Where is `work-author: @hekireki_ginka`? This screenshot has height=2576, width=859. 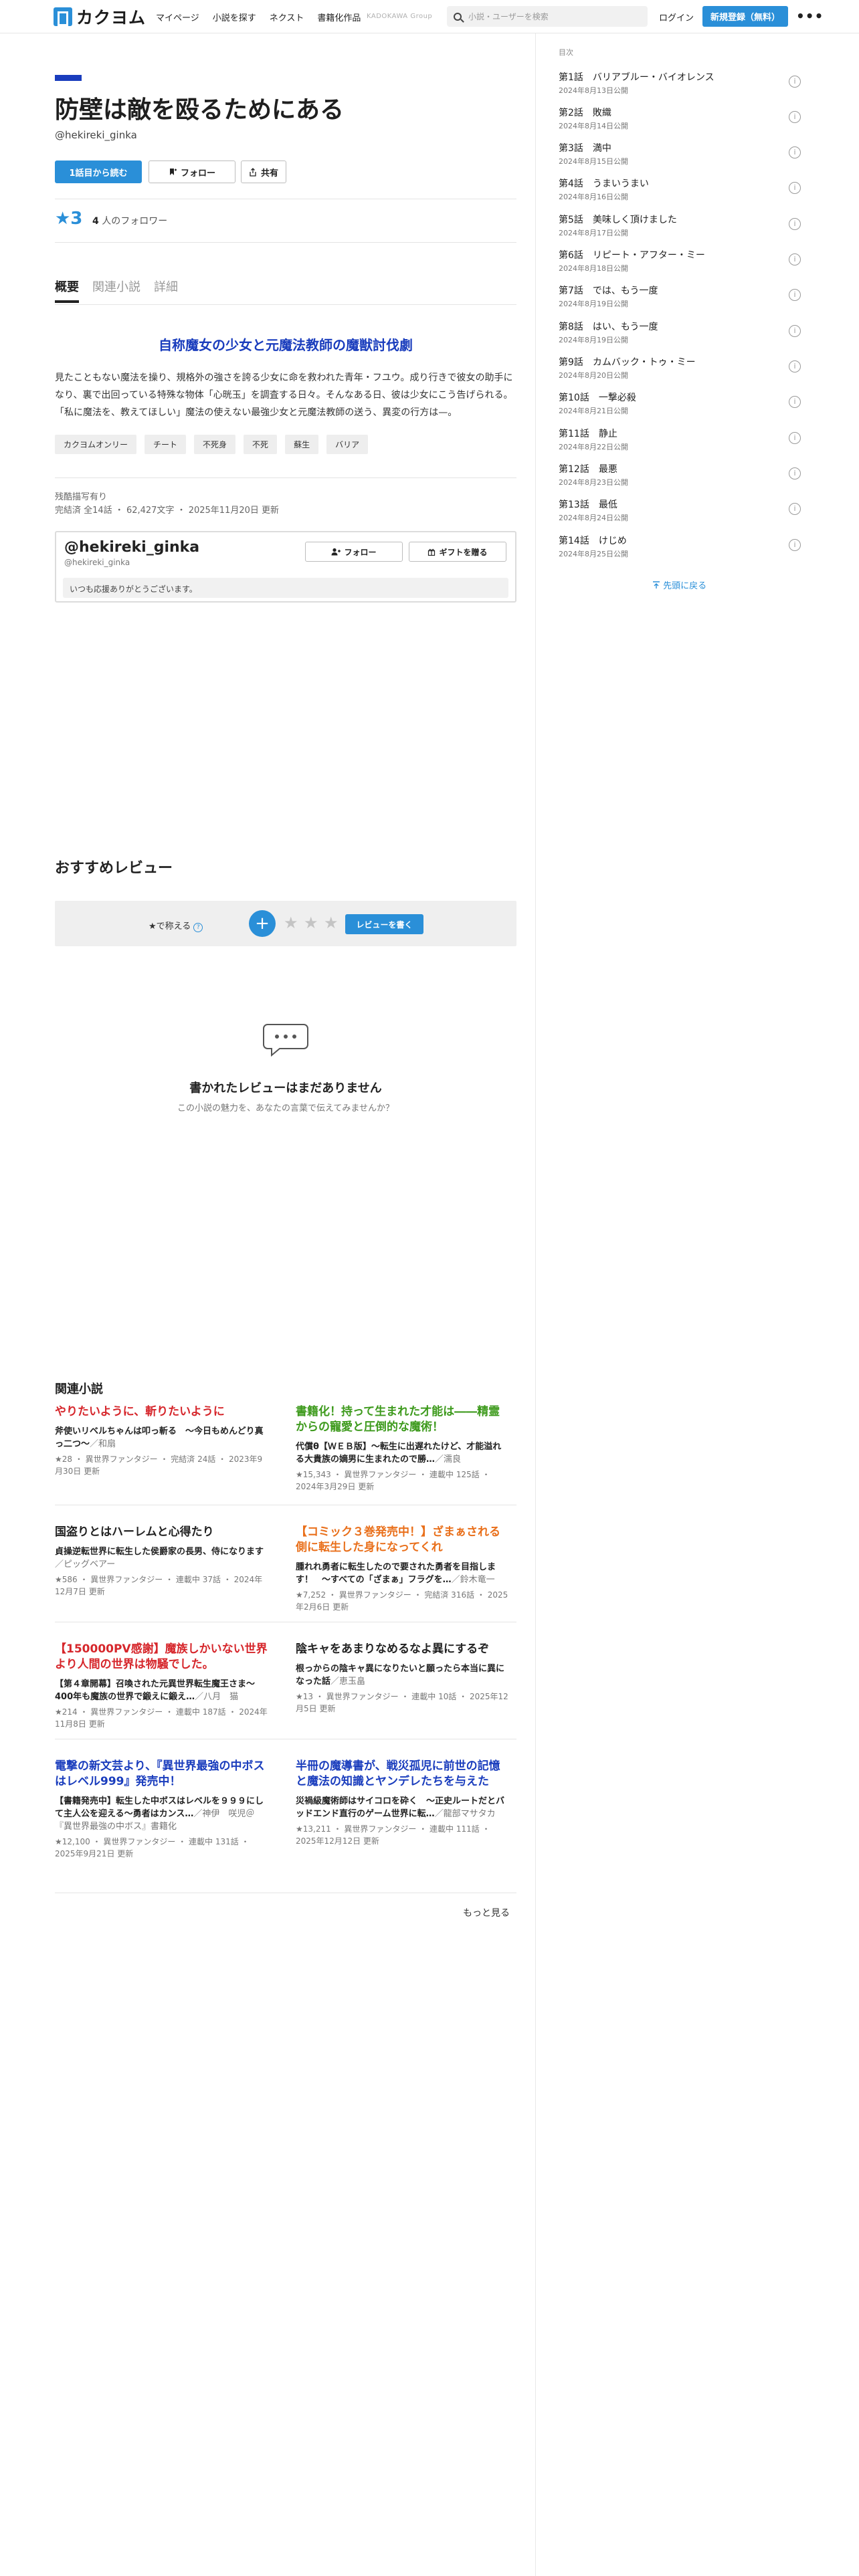 work-author: @hekireki_ginka is located at coordinates (96, 135).